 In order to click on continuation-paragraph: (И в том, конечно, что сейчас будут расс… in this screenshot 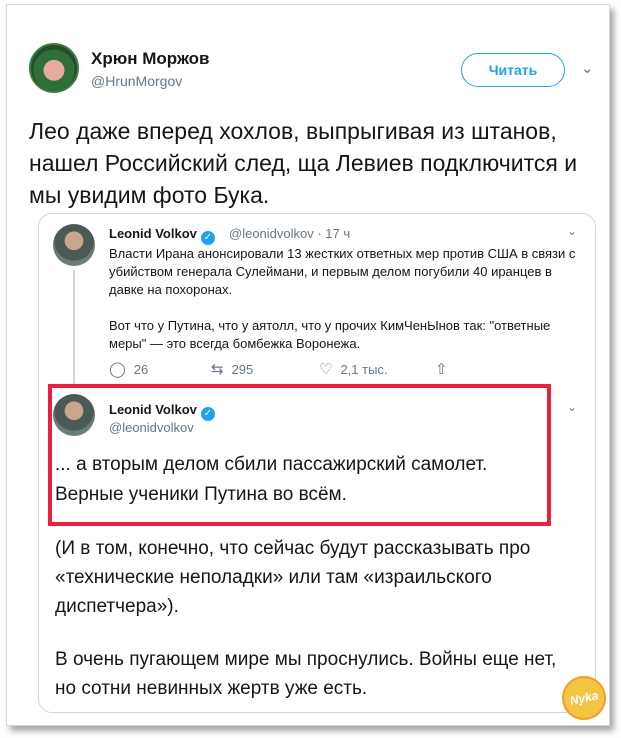, I will do `click(293, 577)`.